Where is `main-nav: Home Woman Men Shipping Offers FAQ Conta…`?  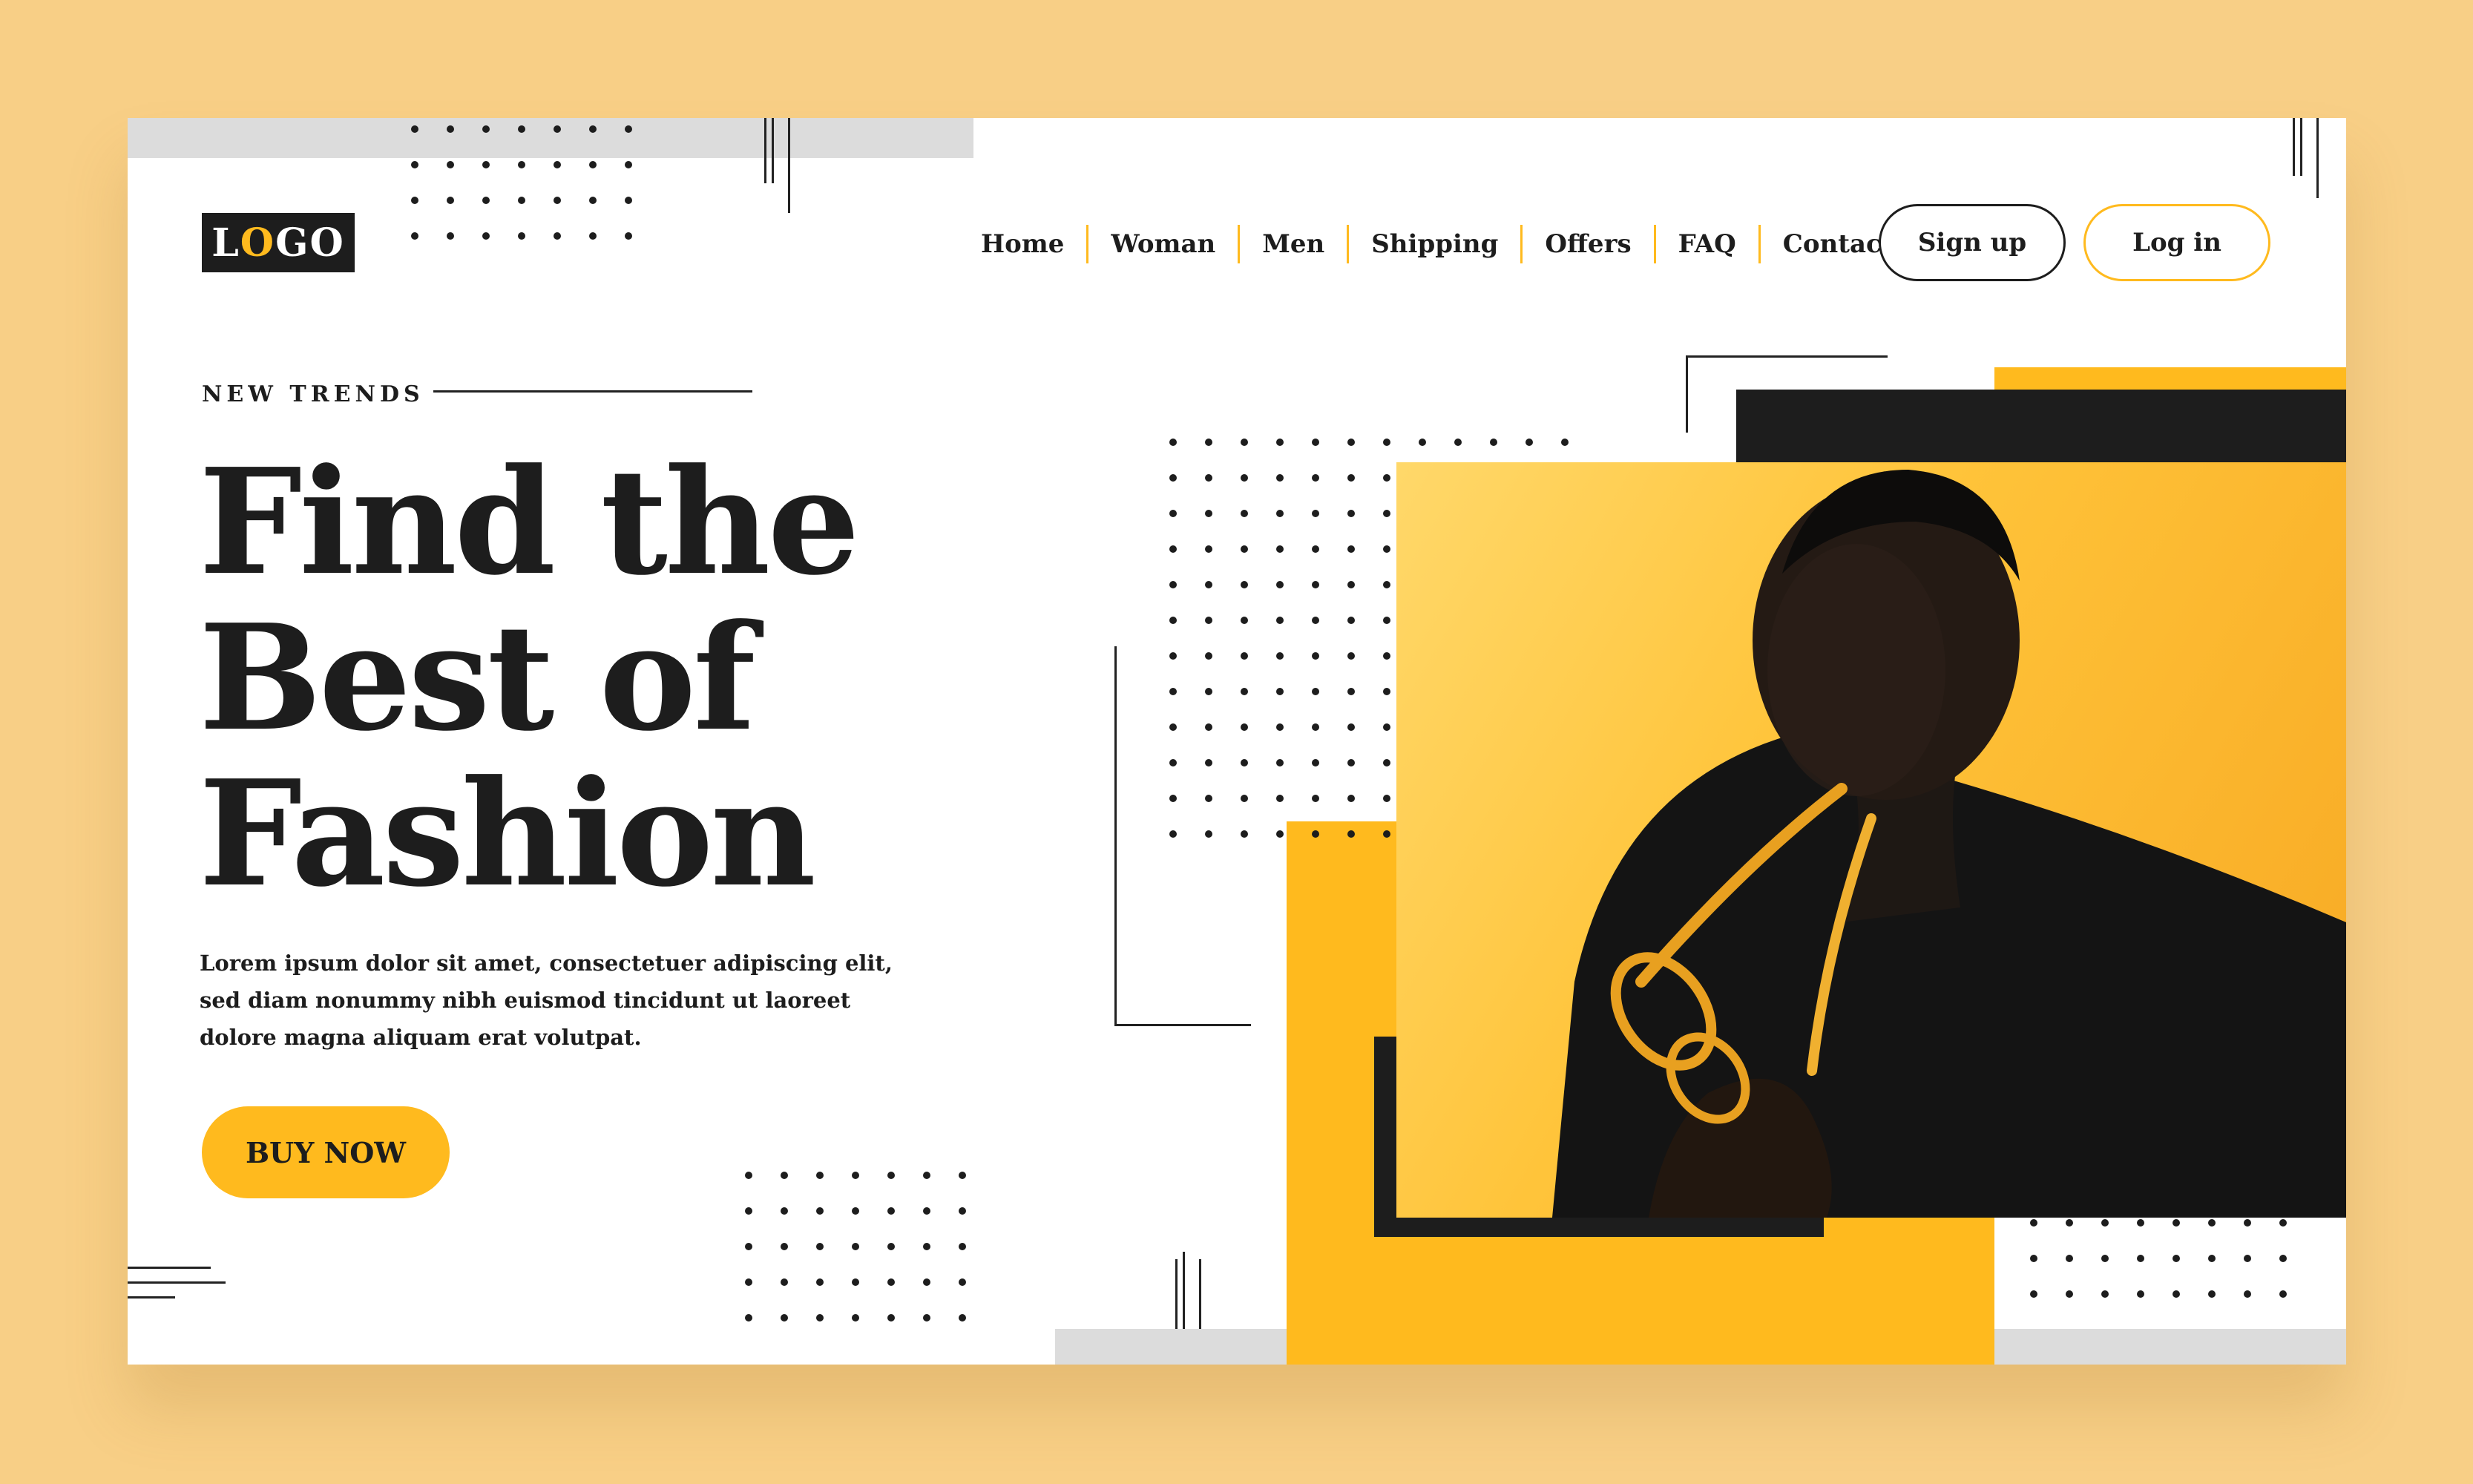 main-nav: Home Woman Men Shipping Offers FAQ Conta… is located at coordinates (1437, 244).